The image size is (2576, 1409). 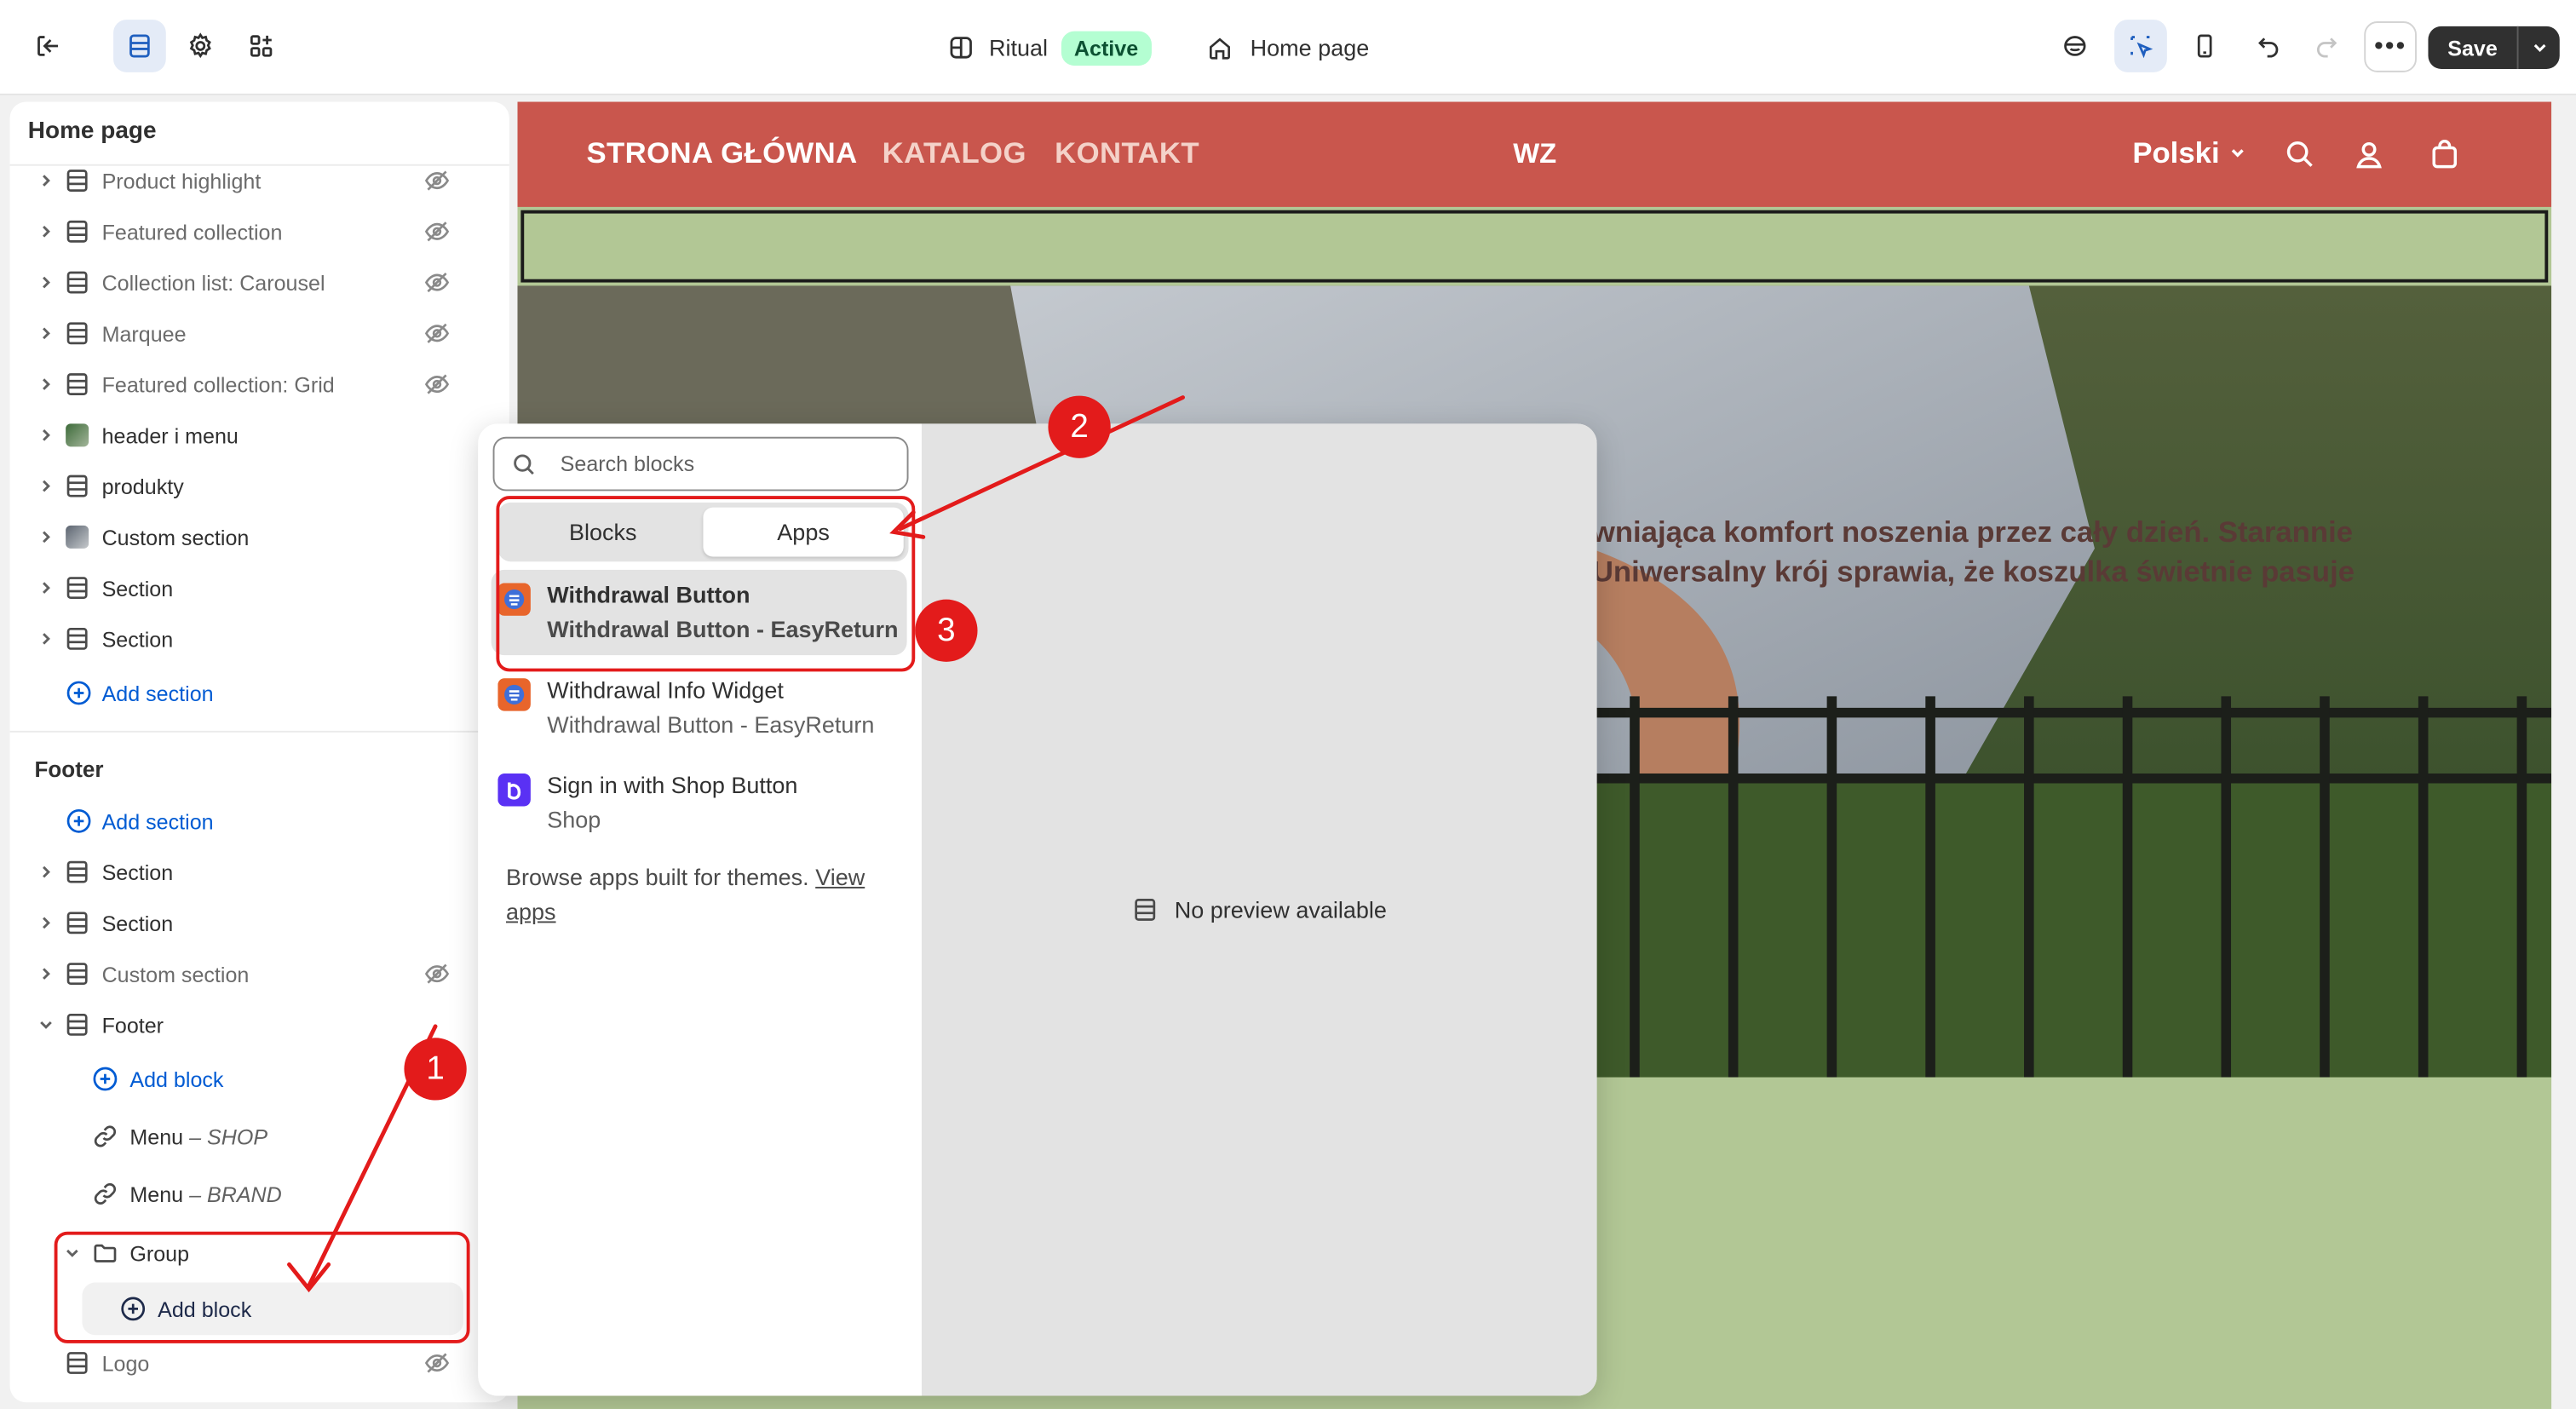 What do you see at coordinates (706, 584) in the screenshot?
I see `annotation-box-apps` at bounding box center [706, 584].